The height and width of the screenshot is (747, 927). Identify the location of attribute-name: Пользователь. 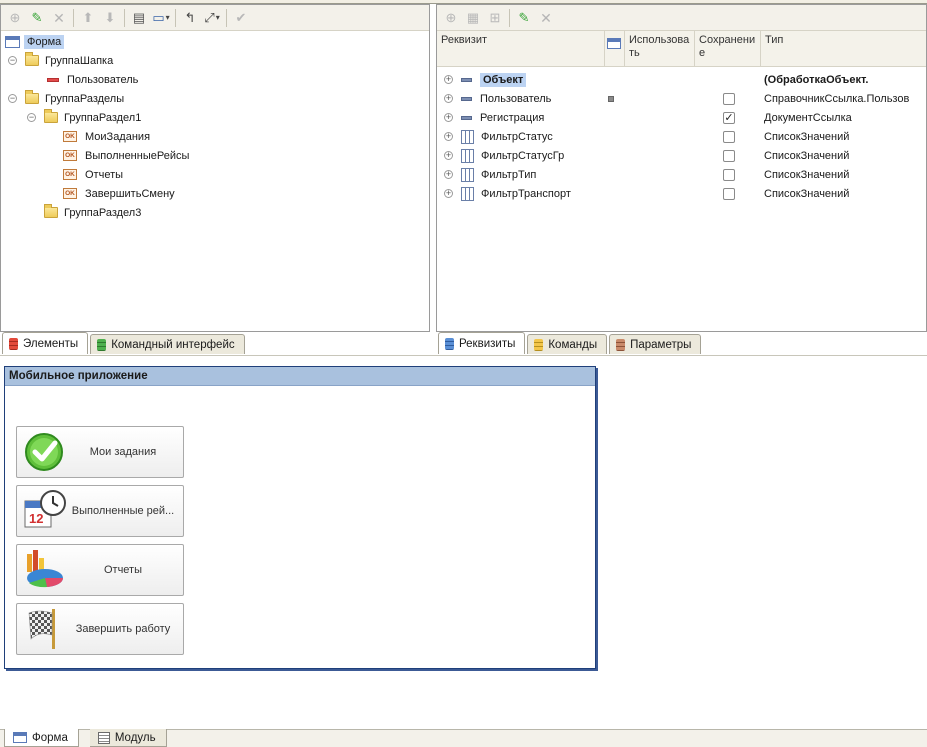
(516, 98).